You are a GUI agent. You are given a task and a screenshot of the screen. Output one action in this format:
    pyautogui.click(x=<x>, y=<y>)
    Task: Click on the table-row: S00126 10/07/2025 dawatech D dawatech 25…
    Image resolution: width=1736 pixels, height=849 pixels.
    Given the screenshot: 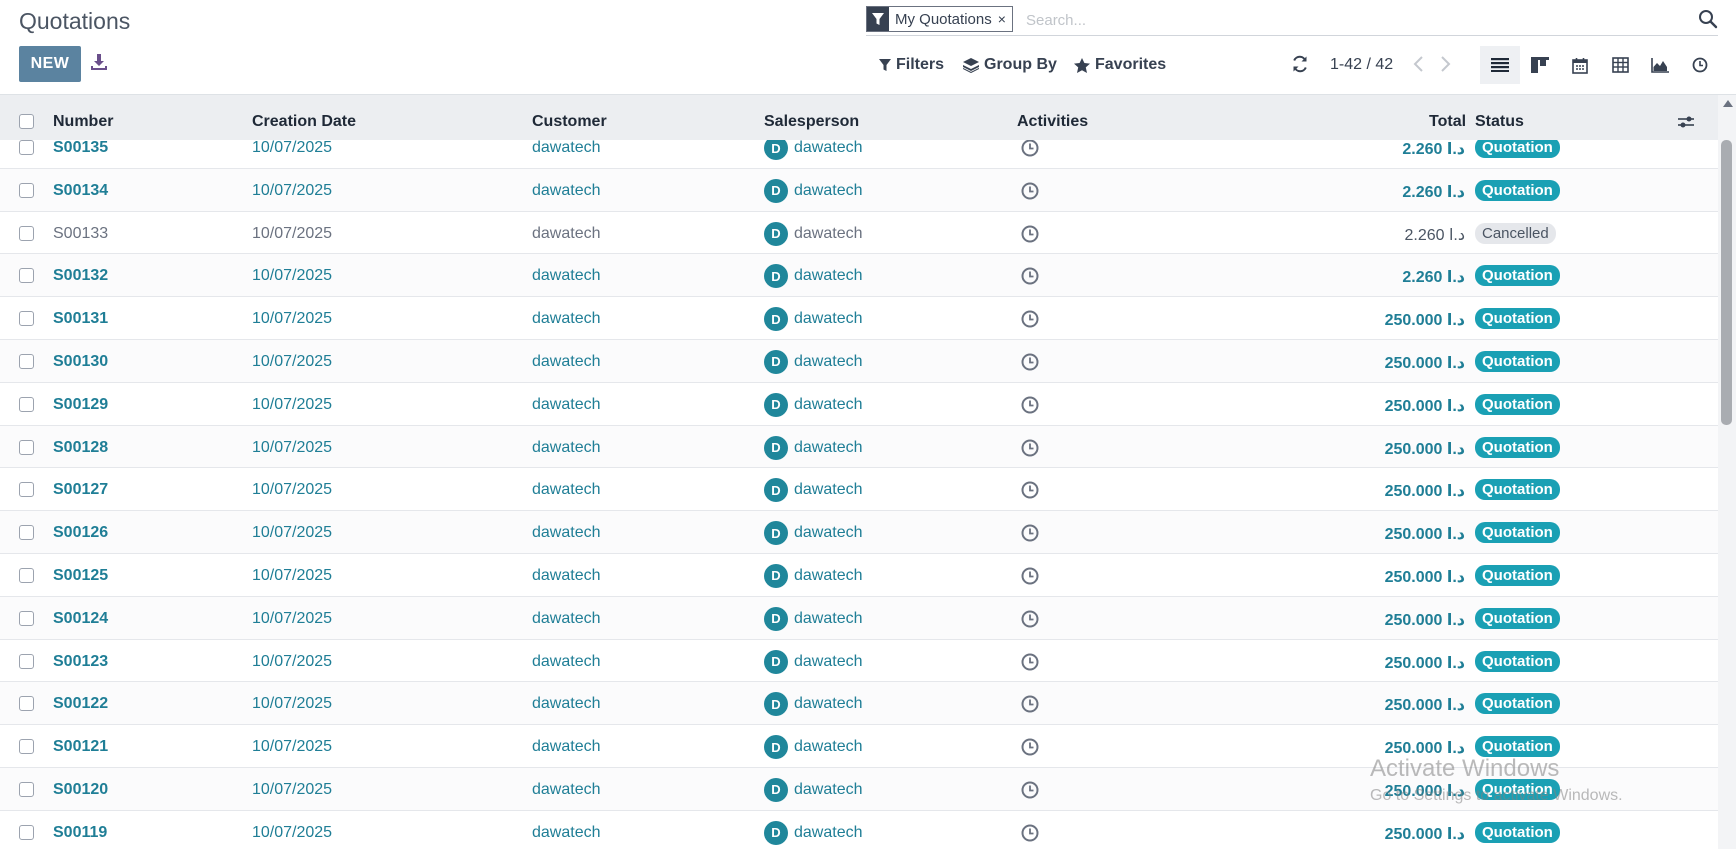 What is the action you would take?
    pyautogui.click(x=859, y=532)
    